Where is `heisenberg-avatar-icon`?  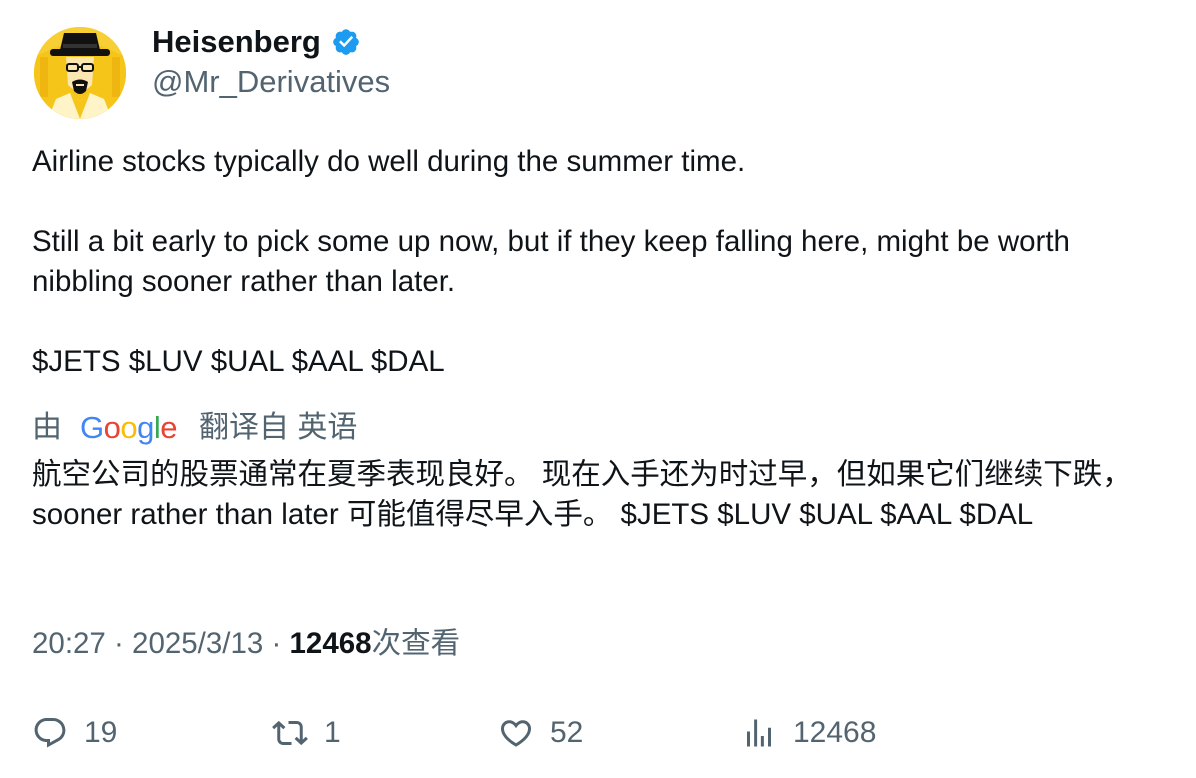
heisenberg-avatar-icon is located at coordinates (80, 73).